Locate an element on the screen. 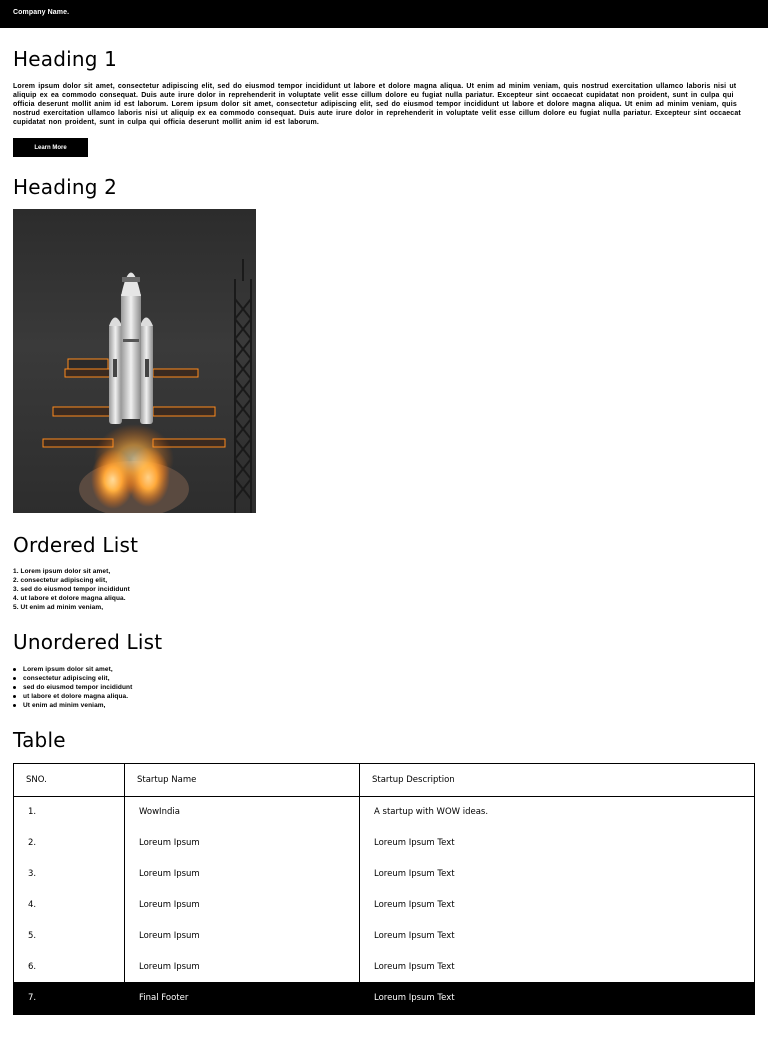 The image size is (768, 1042). column-header-sno: SNO. is located at coordinates (69, 780).